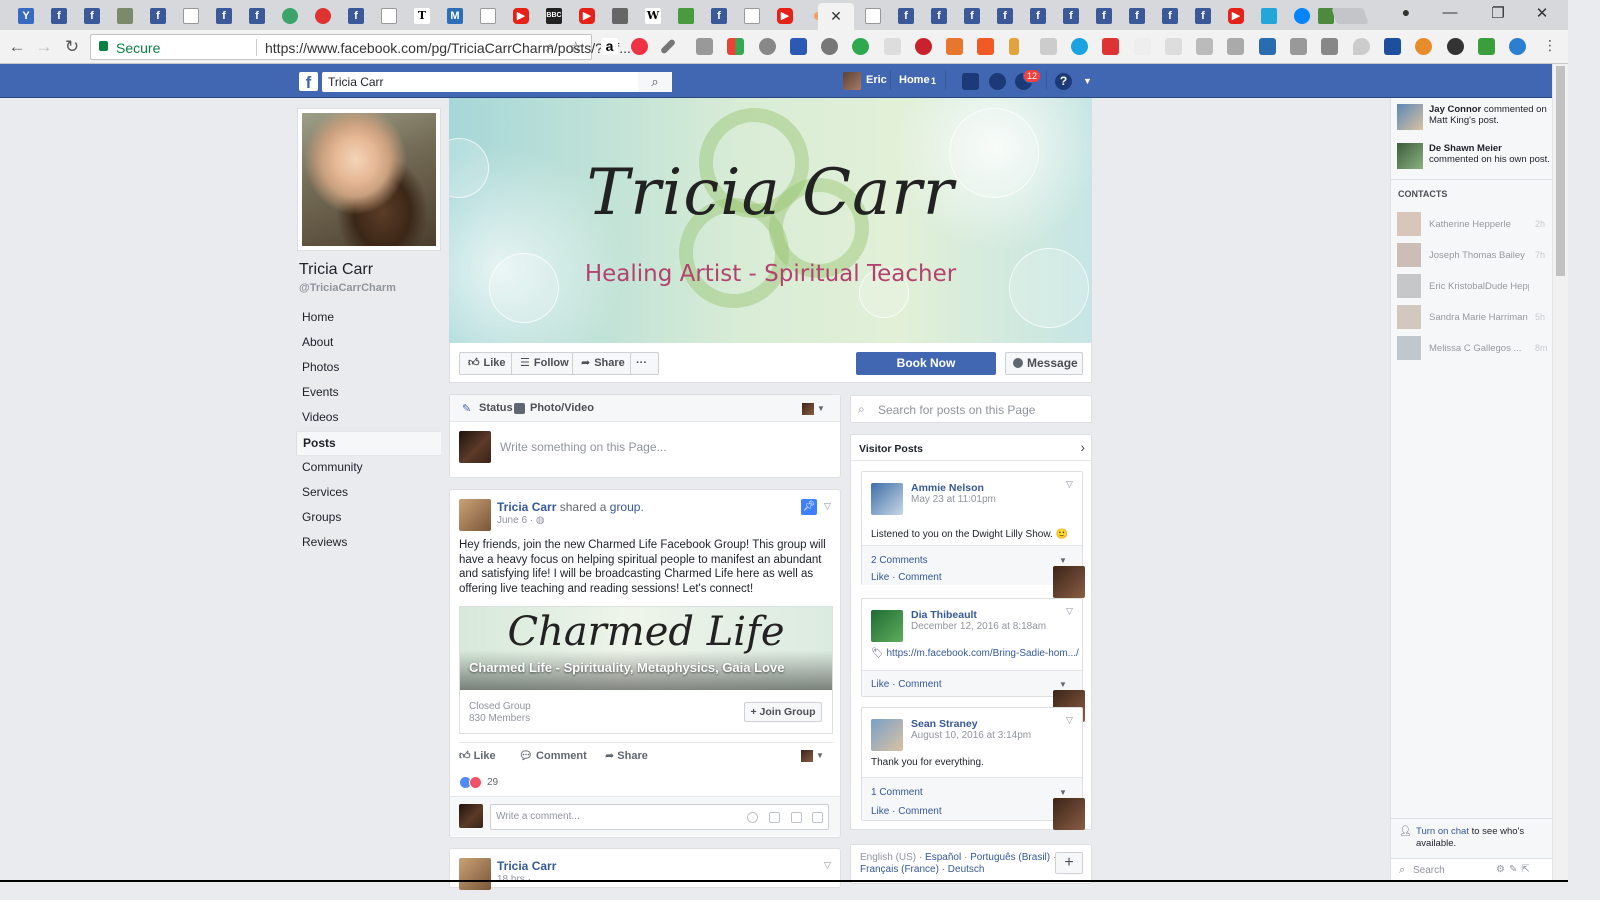  What do you see at coordinates (1110, 46) in the screenshot?
I see `mail-ext-icon` at bounding box center [1110, 46].